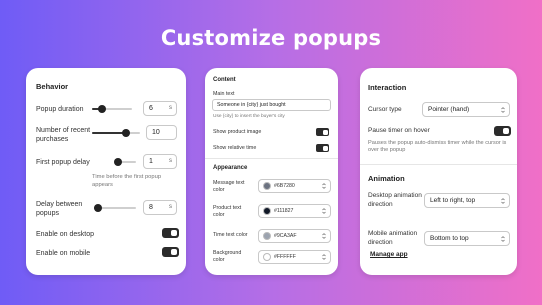 The height and width of the screenshot is (305, 542). I want to click on show-time-label: Show relative time, so click(235, 148).